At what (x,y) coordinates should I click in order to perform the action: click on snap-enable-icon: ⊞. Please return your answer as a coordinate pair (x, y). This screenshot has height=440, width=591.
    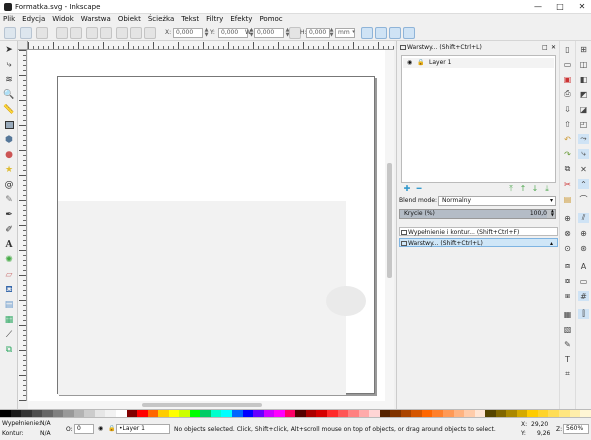
    Looking at the image, I should click on (583, 49).